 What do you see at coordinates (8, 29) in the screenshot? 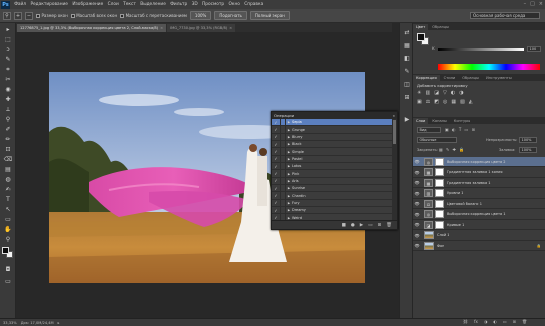
I see `move-tool-icon: ▸` at bounding box center [8, 29].